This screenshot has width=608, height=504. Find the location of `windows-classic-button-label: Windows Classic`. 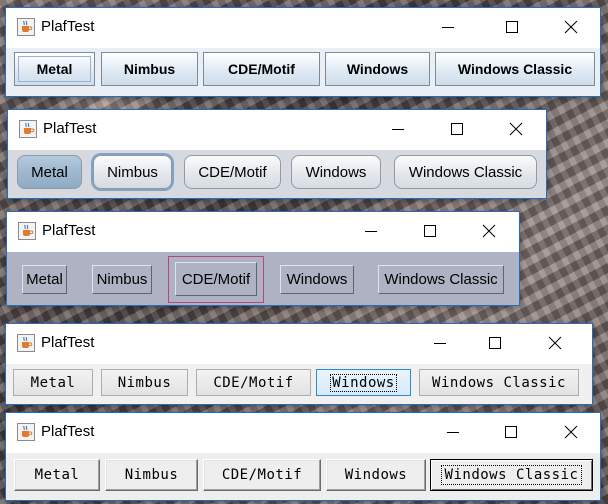

windows-classic-button-label: Windows Classic is located at coordinates (511, 475).